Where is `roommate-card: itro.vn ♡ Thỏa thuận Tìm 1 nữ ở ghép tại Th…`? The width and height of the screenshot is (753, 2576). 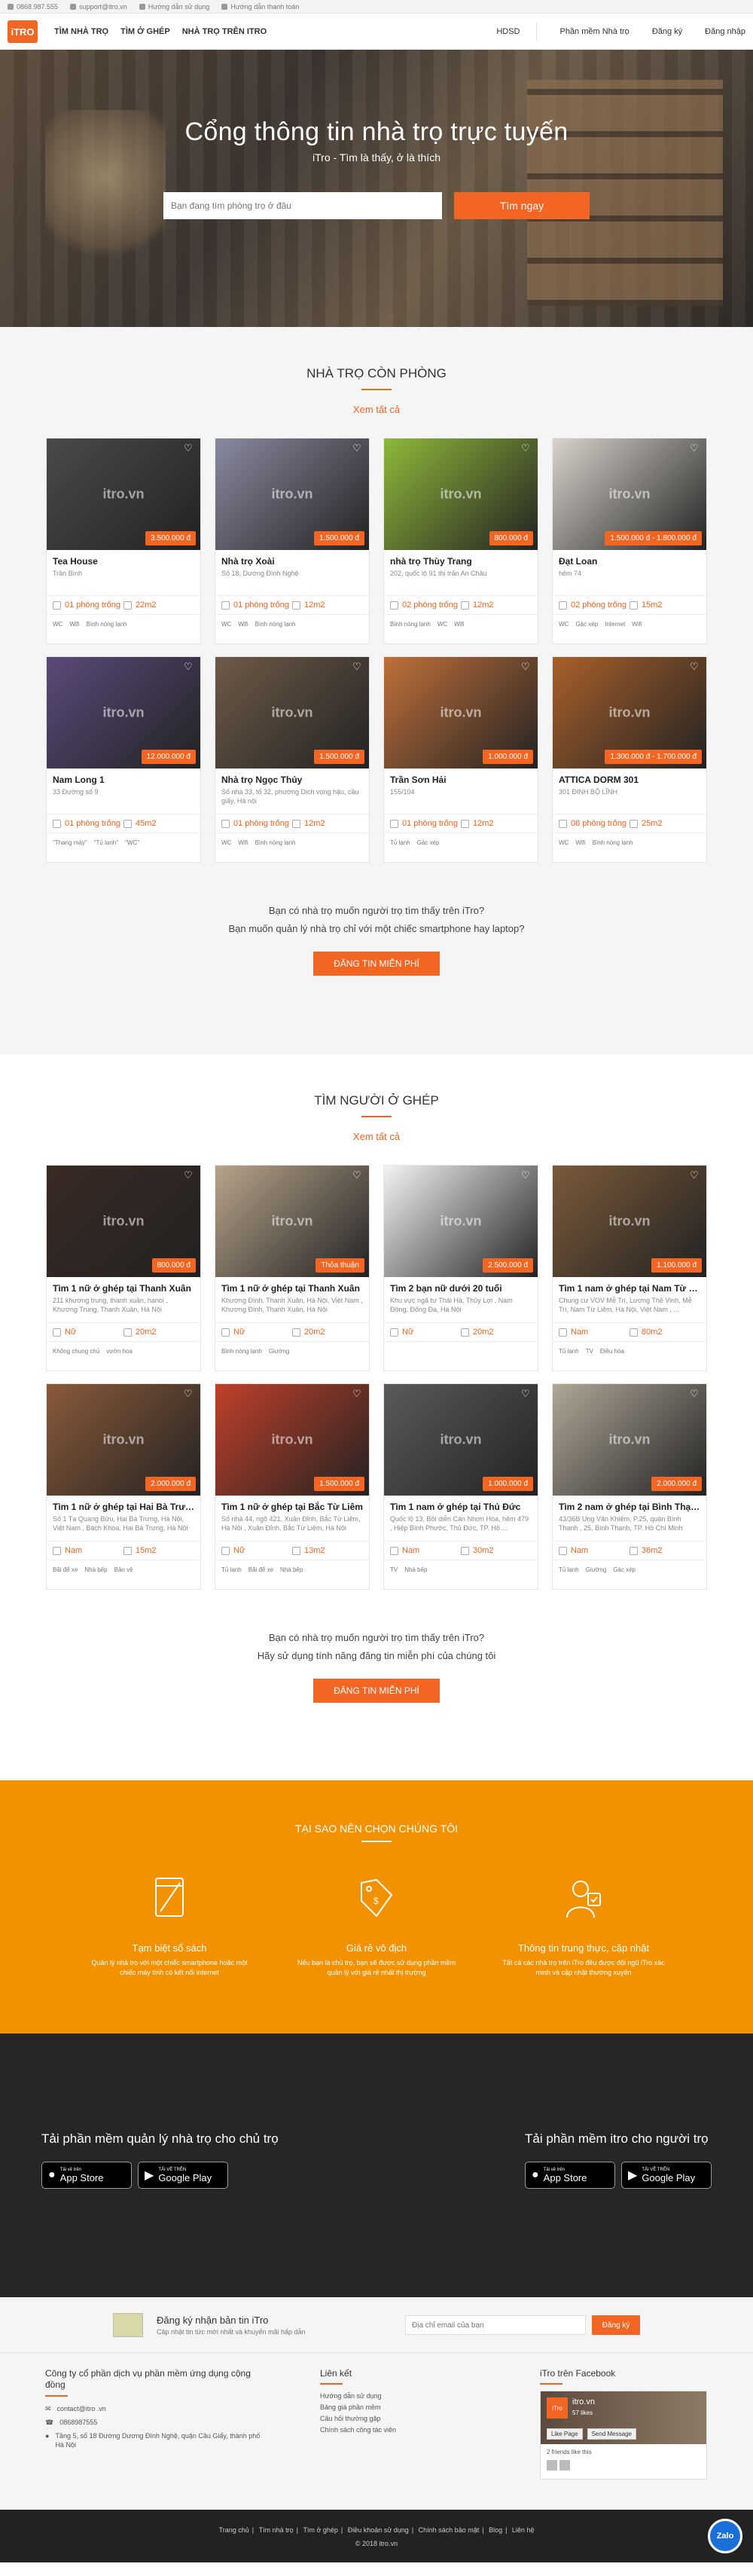 roommate-card: itro.vn ♡ Thỏa thuận Tìm 1 nữ ở ghép tại Th… is located at coordinates (292, 1268).